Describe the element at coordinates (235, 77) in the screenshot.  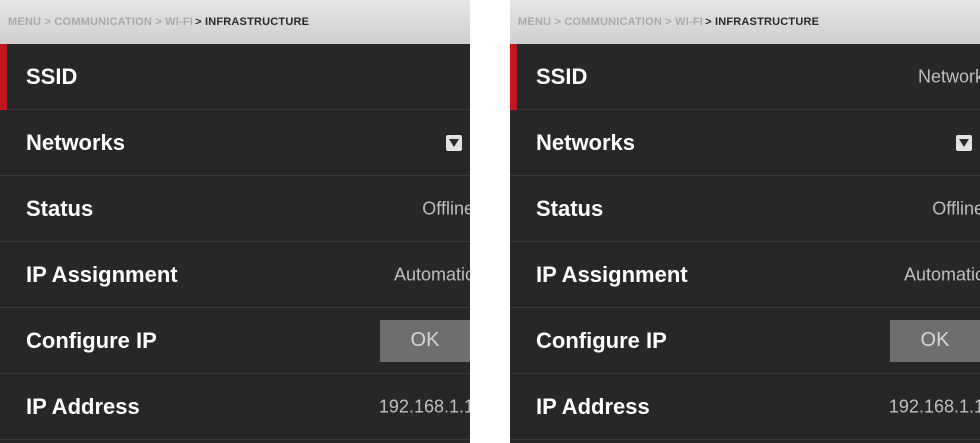
I see `ssid-row: SSID` at that location.